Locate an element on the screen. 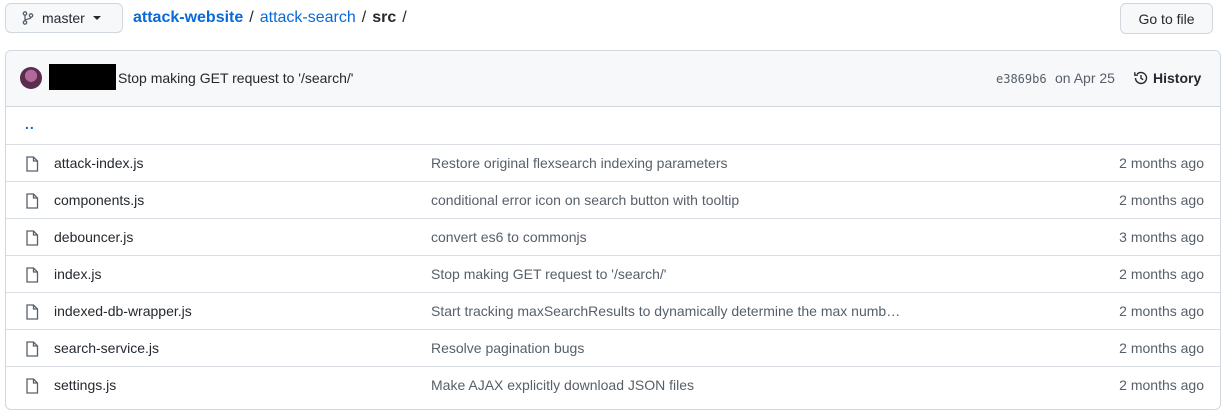 The image size is (1222, 413). redacted-author is located at coordinates (82, 77).